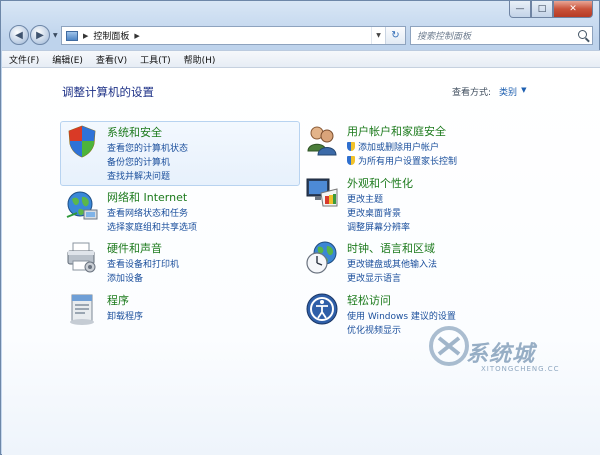 The width and height of the screenshot is (600, 455). I want to click on menu-tools: 工具(T), so click(155, 59).